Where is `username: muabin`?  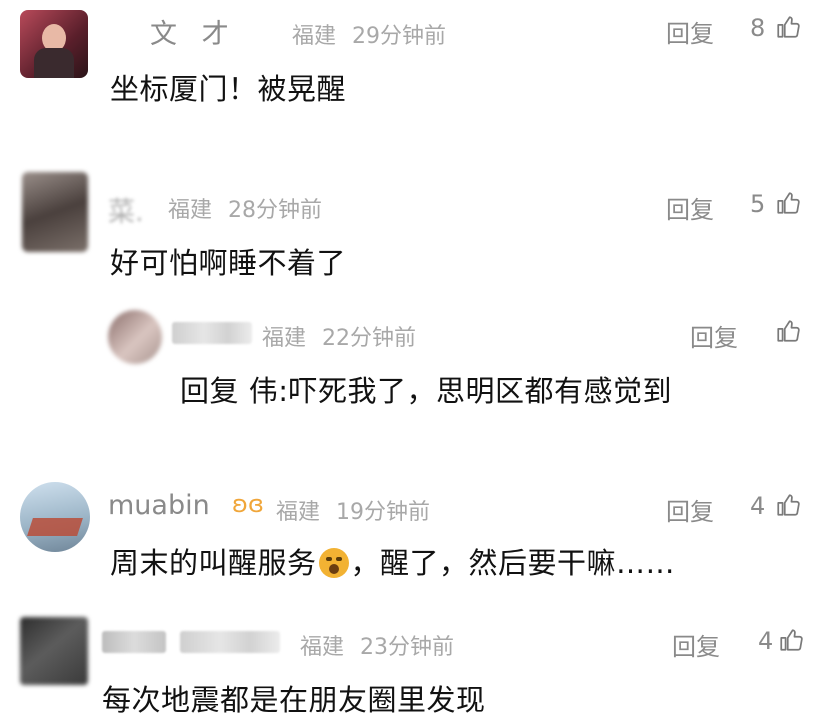
username: muabin is located at coordinates (159, 505).